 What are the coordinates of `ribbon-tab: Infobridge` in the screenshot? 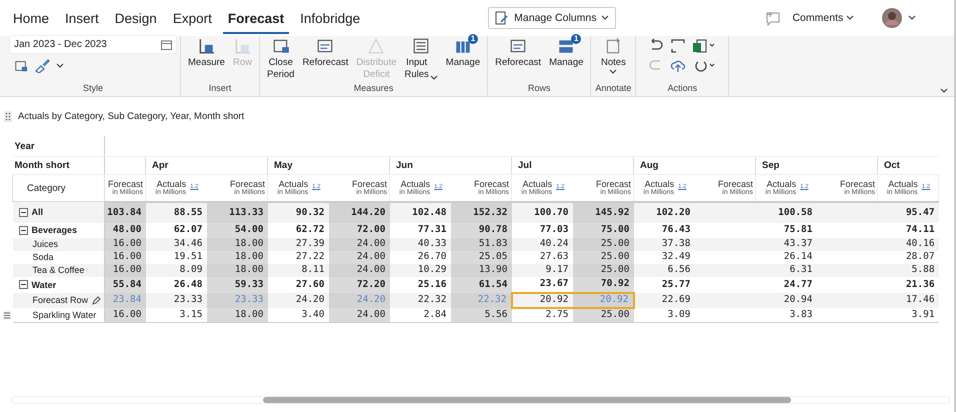 It's located at (330, 18).